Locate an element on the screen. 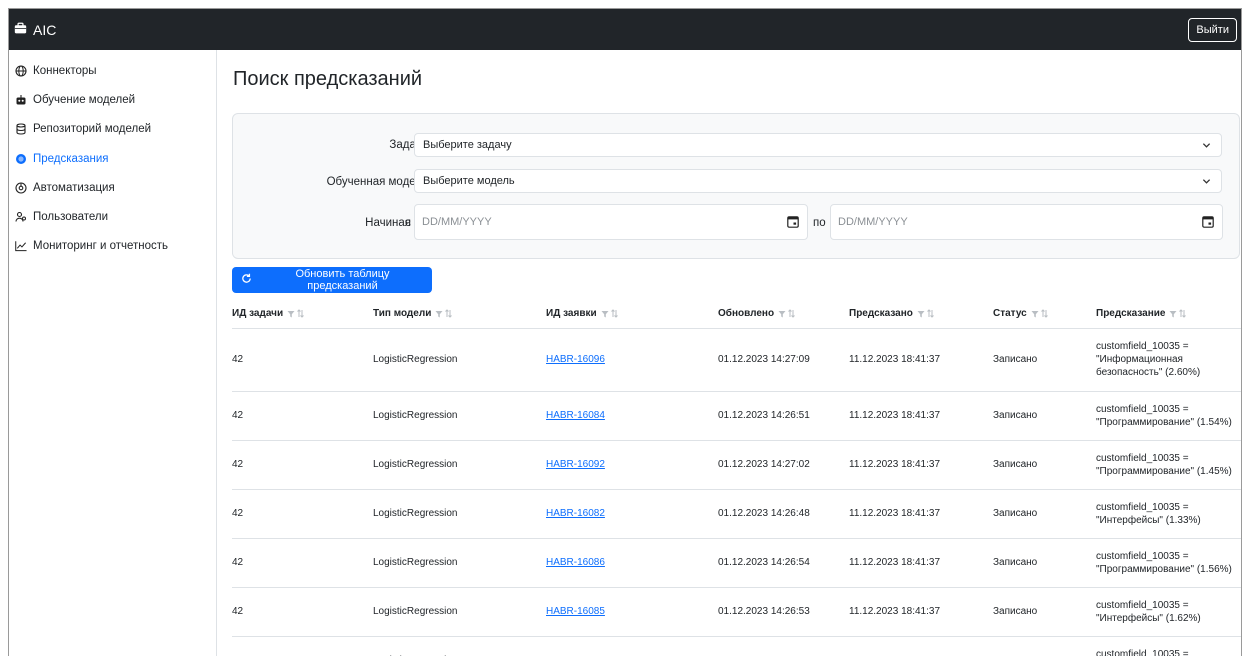 The width and height of the screenshot is (1246, 656). model-select-value: Выберите модель is located at coordinates (469, 181).